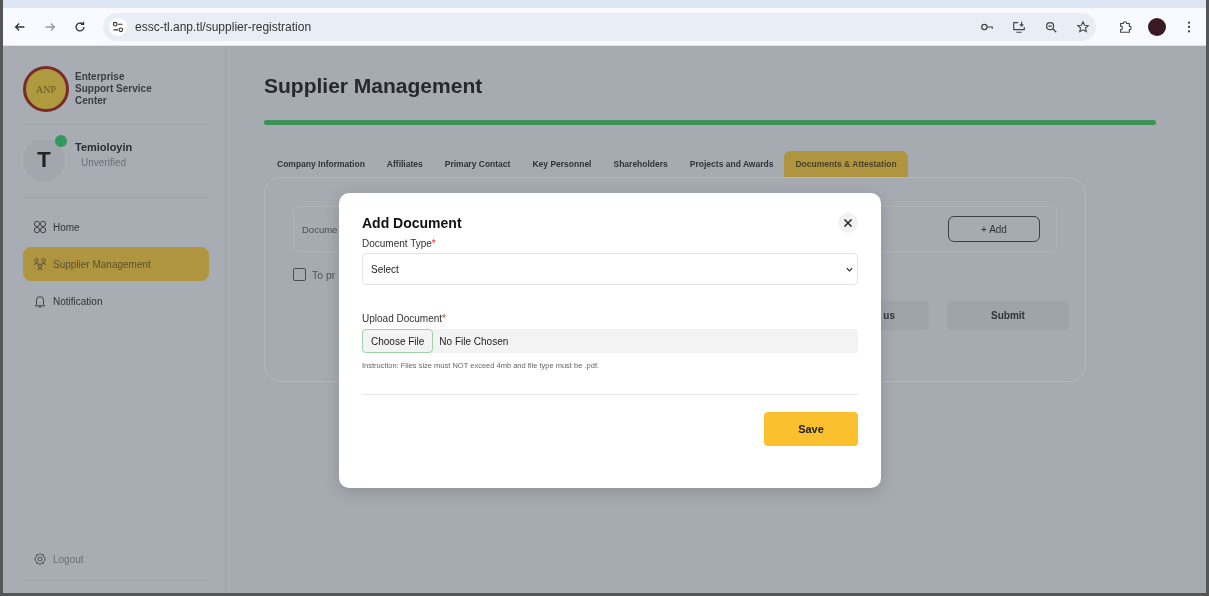  What do you see at coordinates (399, 243) in the screenshot?
I see `field-label: Document Type*` at bounding box center [399, 243].